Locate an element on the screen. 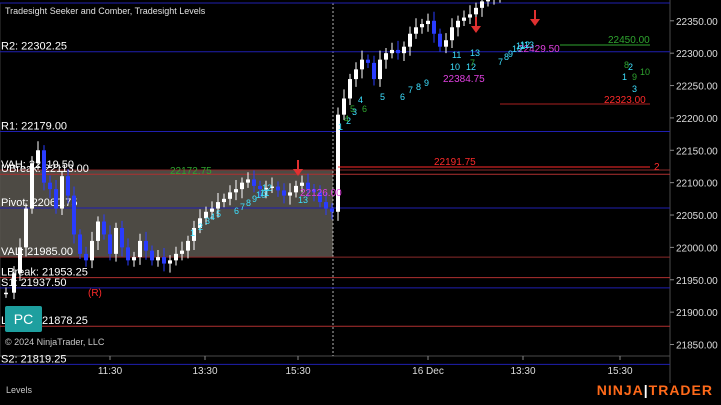 The image size is (721, 405). level-label-5: Pivot: 22060.75 is located at coordinates (39, 203).